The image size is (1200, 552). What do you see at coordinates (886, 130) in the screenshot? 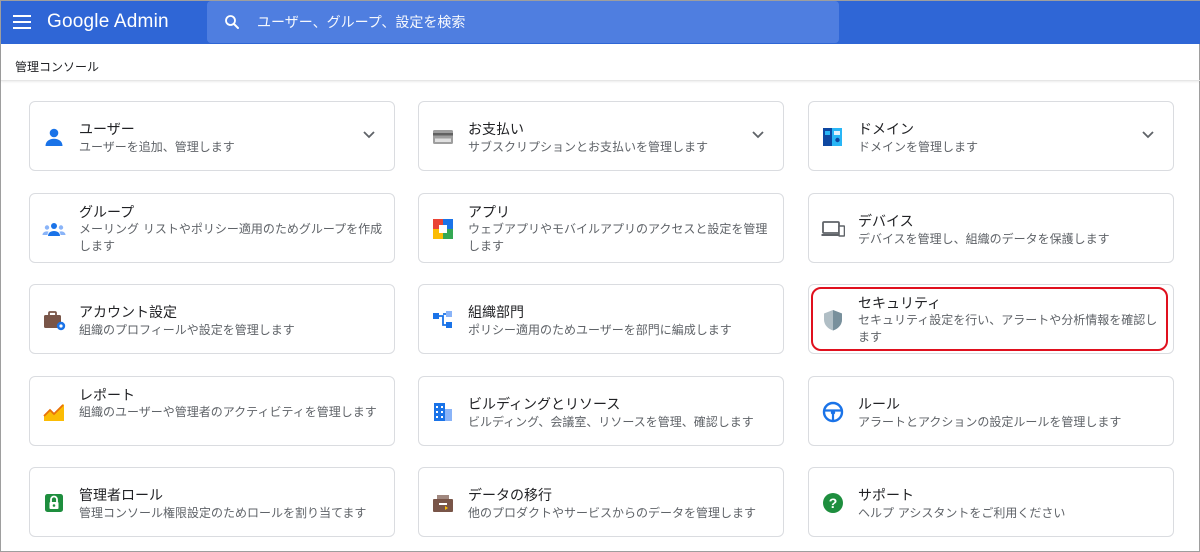
I see `card-title: ドメイン` at bounding box center [886, 130].